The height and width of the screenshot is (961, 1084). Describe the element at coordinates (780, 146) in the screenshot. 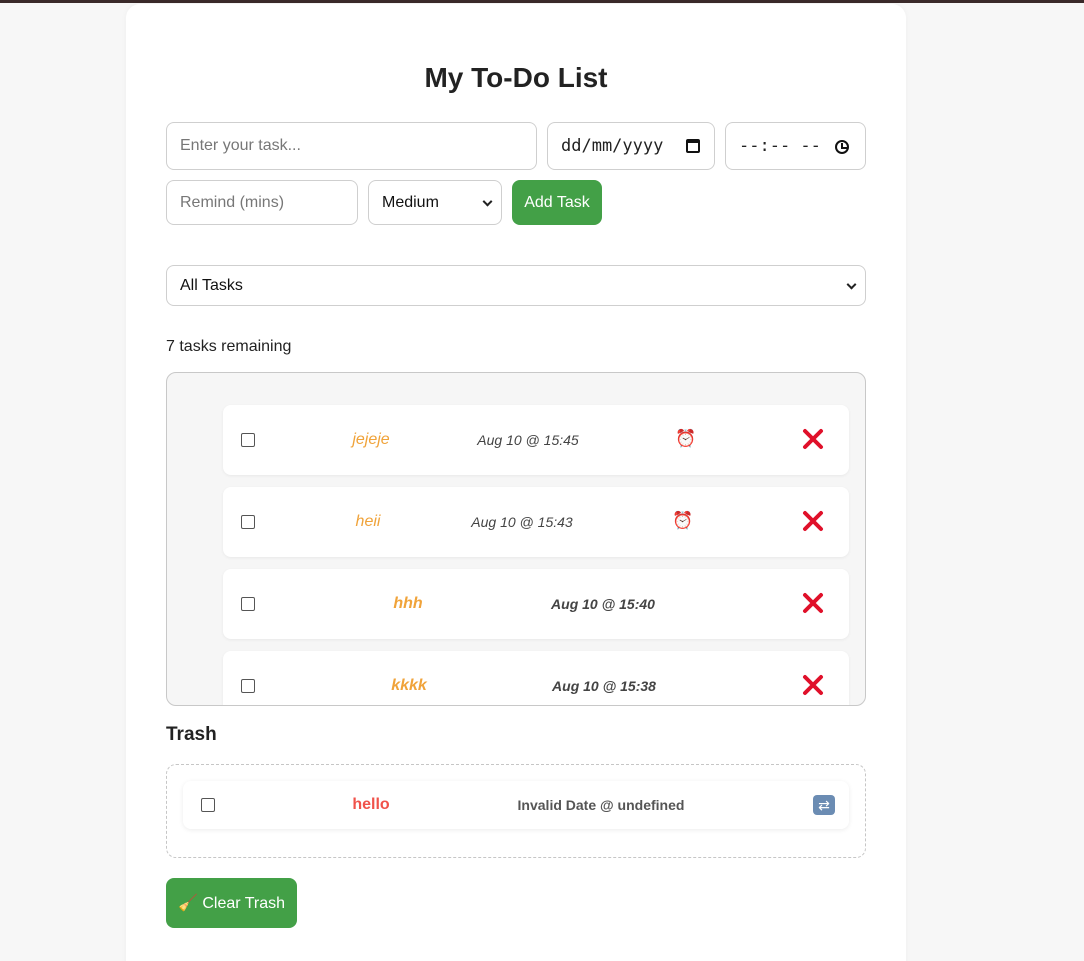

I see `time-input-placeholder: --:-- --` at that location.